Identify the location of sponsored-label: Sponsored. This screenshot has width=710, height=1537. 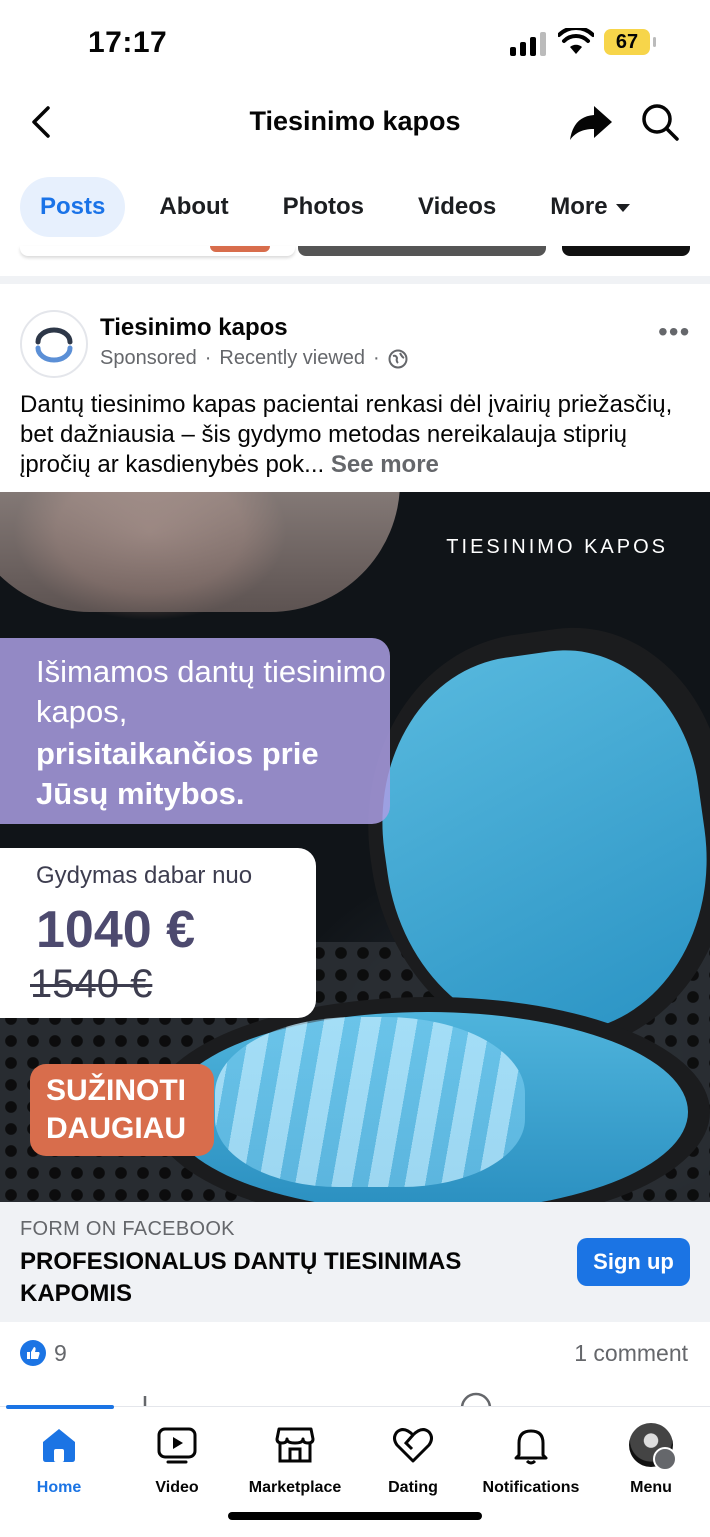
(148, 358).